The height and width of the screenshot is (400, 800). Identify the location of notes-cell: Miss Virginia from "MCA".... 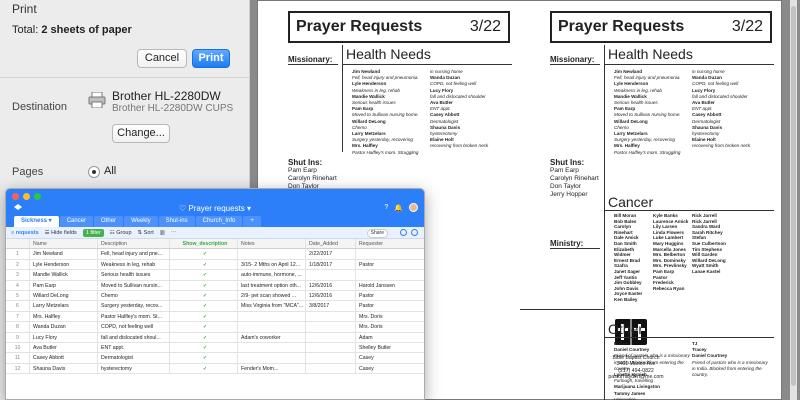
(272, 306).